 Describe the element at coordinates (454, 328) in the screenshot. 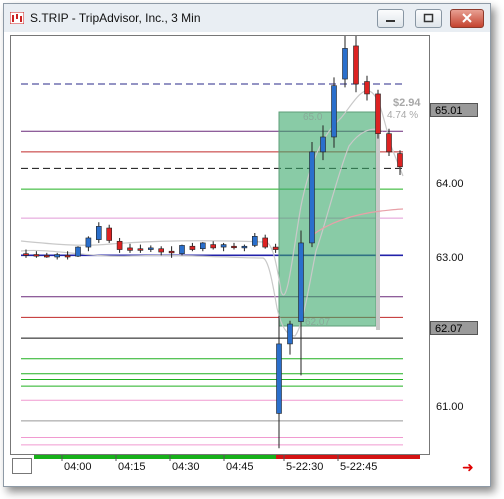

I see `price-flag-low: 62.07` at that location.